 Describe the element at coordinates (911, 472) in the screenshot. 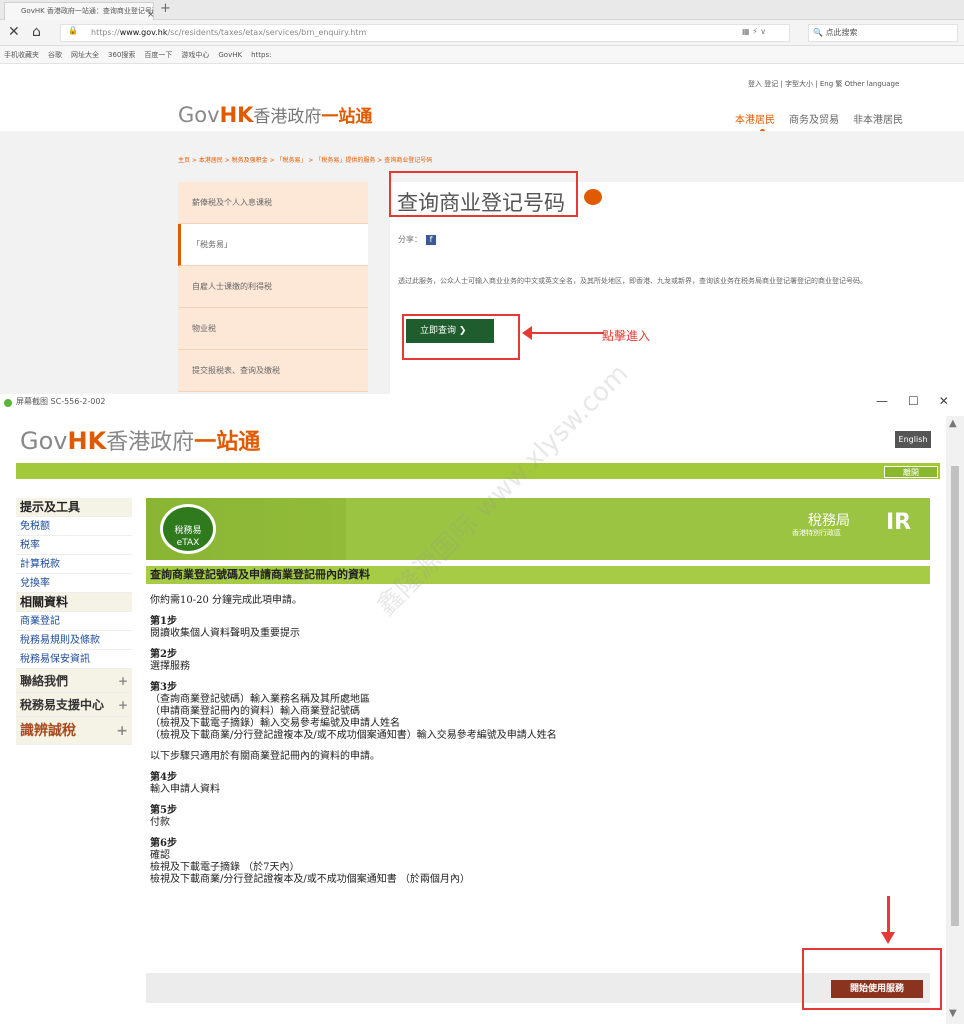

I see `leave-button: 離開` at that location.